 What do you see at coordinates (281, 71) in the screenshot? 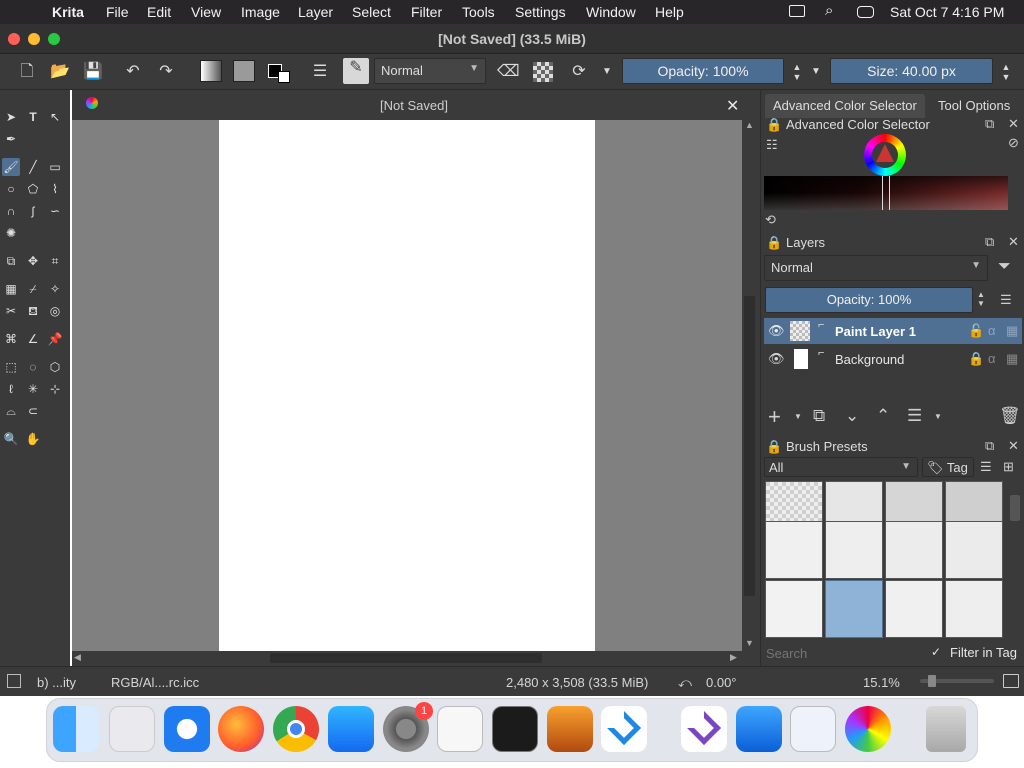
I see `fg-bg-color-icon` at bounding box center [281, 71].